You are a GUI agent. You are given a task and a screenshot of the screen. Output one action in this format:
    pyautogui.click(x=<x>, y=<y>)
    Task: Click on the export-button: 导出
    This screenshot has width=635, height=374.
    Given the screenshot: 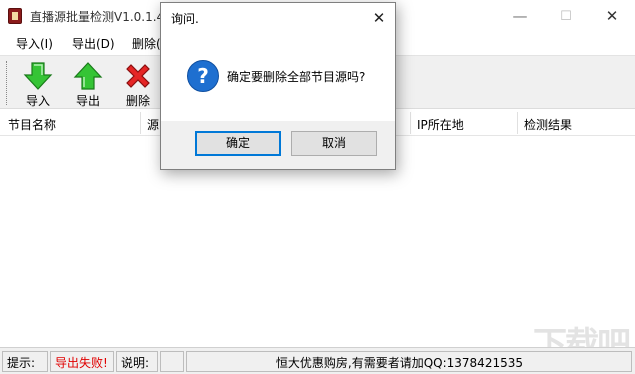 What is the action you would take?
    pyautogui.click(x=88, y=83)
    